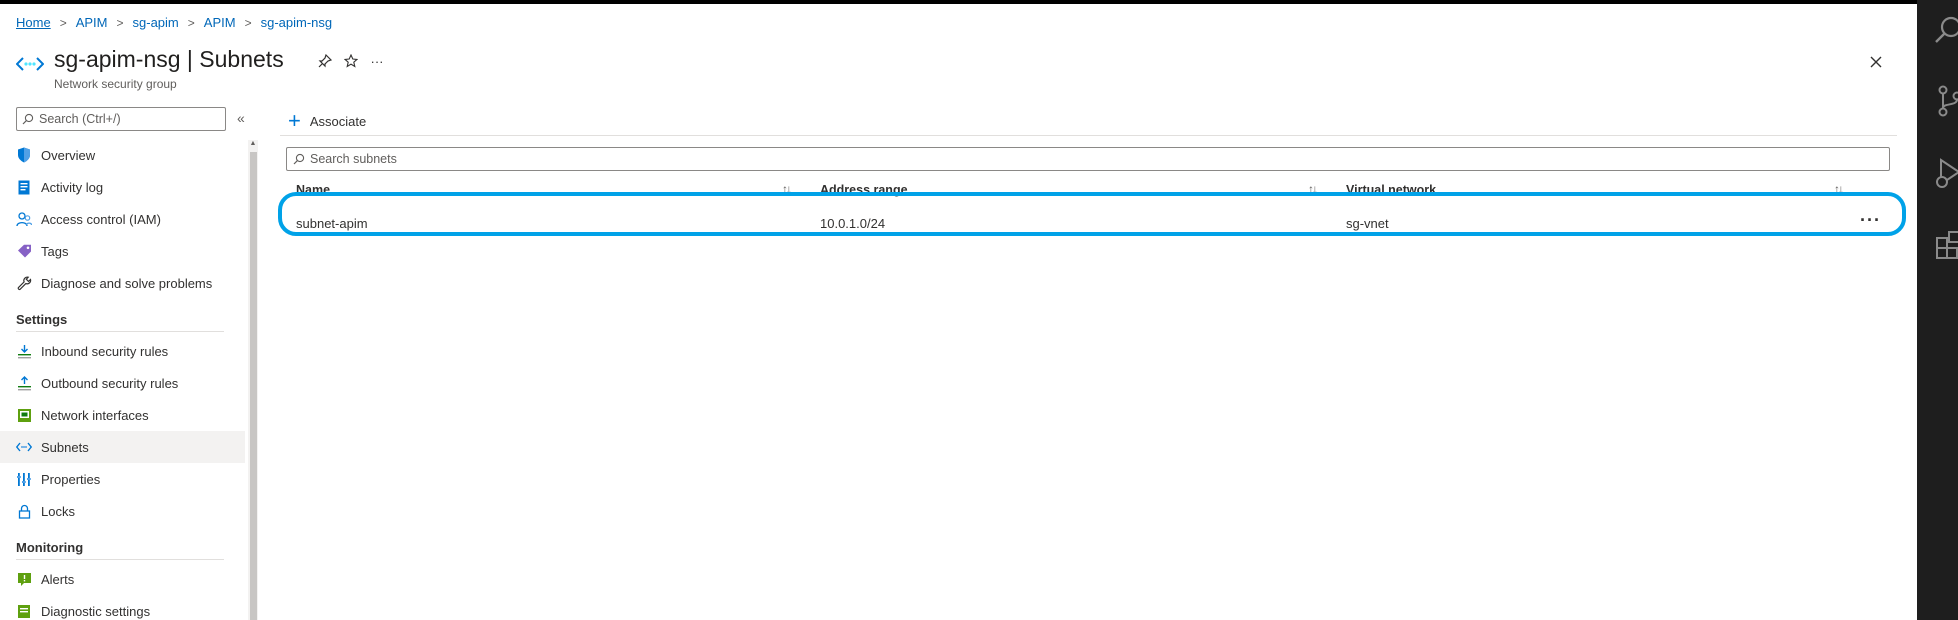 This screenshot has height=620, width=1958. I want to click on subnet-icon, so click(24, 447).